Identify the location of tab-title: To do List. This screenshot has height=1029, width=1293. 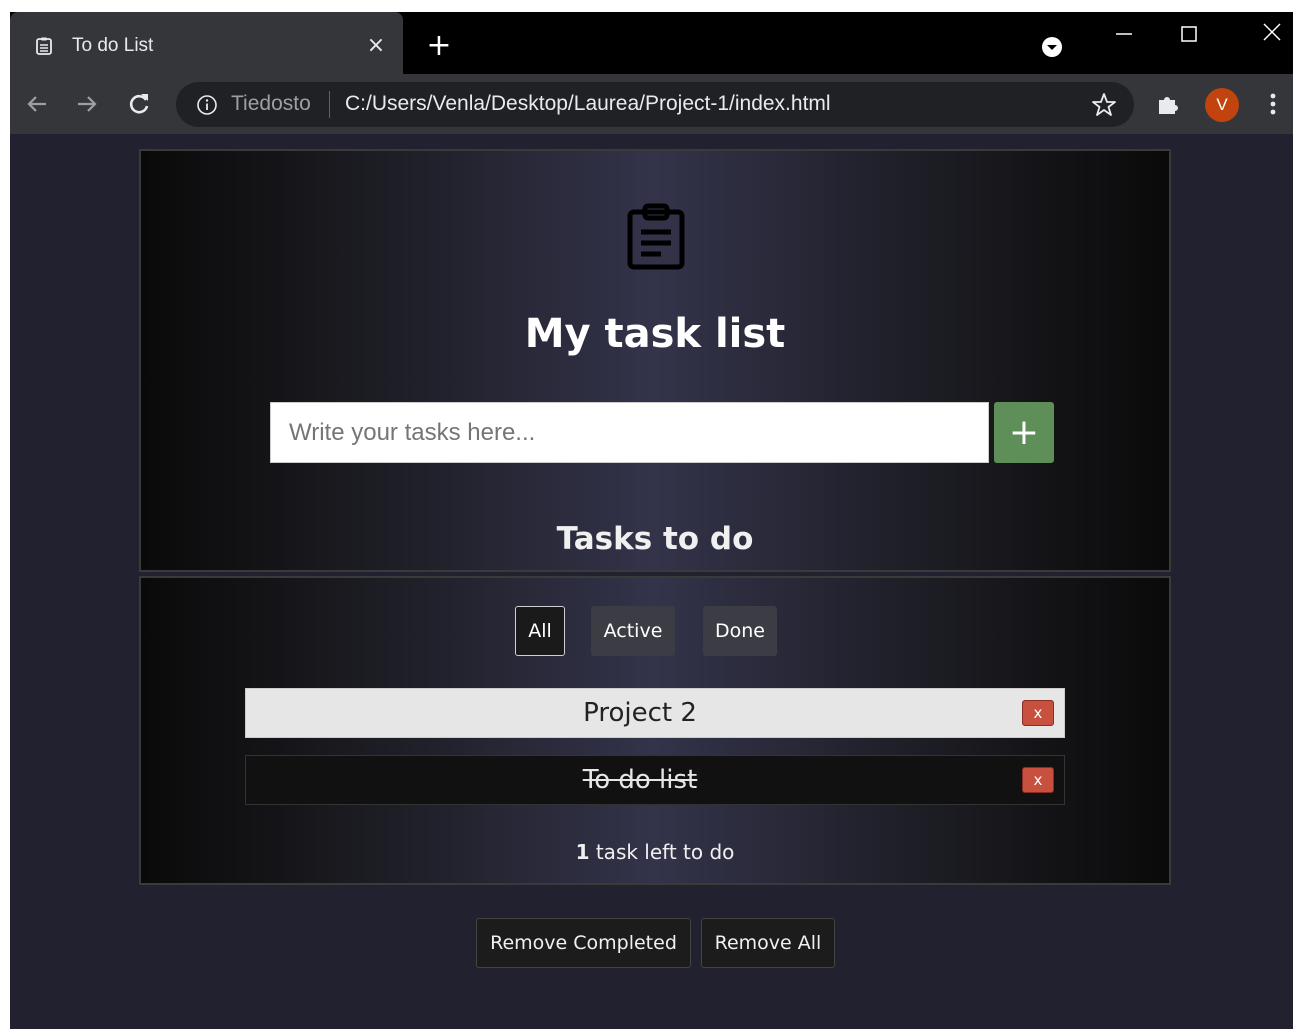
(113, 45).